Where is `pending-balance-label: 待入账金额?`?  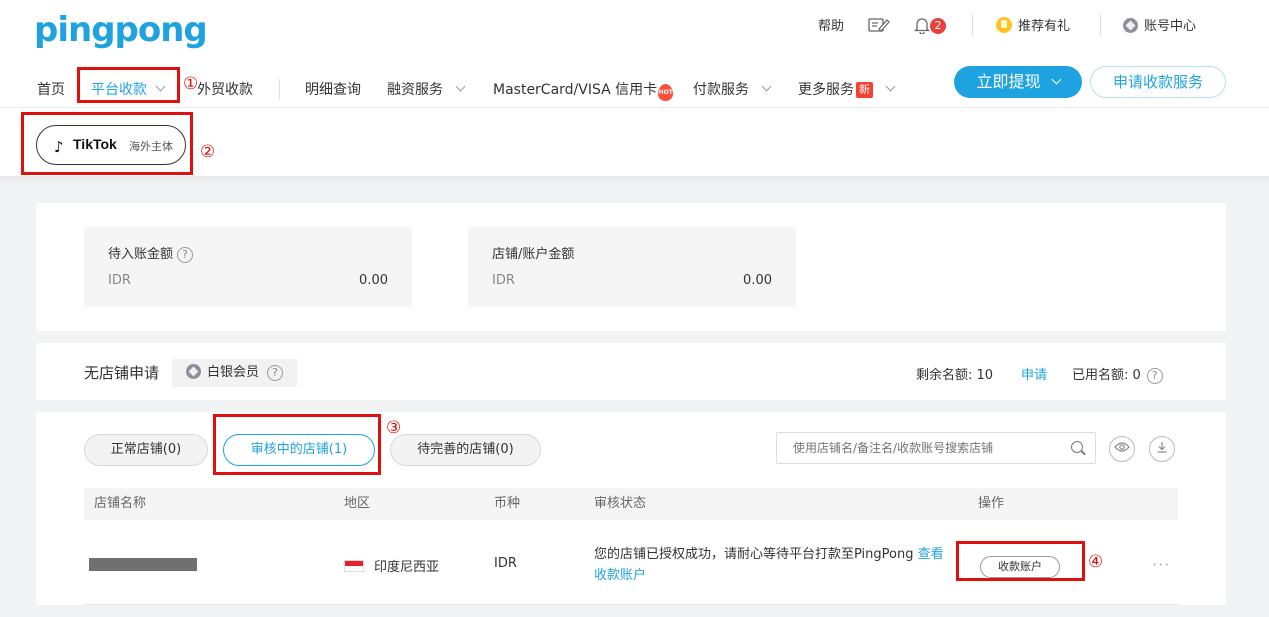 pending-balance-label: 待入账金额? is located at coordinates (151, 253).